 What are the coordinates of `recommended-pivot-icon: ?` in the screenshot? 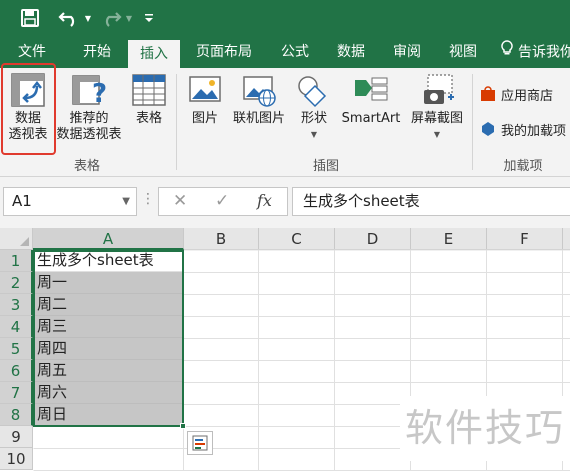 It's located at (89, 90).